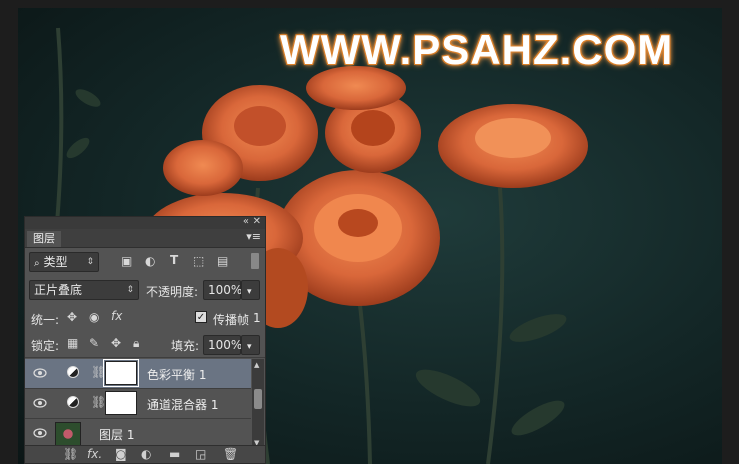 The width and height of the screenshot is (739, 464). What do you see at coordinates (136, 343) in the screenshot?
I see `lock-all-icon: 🔒︎` at bounding box center [136, 343].